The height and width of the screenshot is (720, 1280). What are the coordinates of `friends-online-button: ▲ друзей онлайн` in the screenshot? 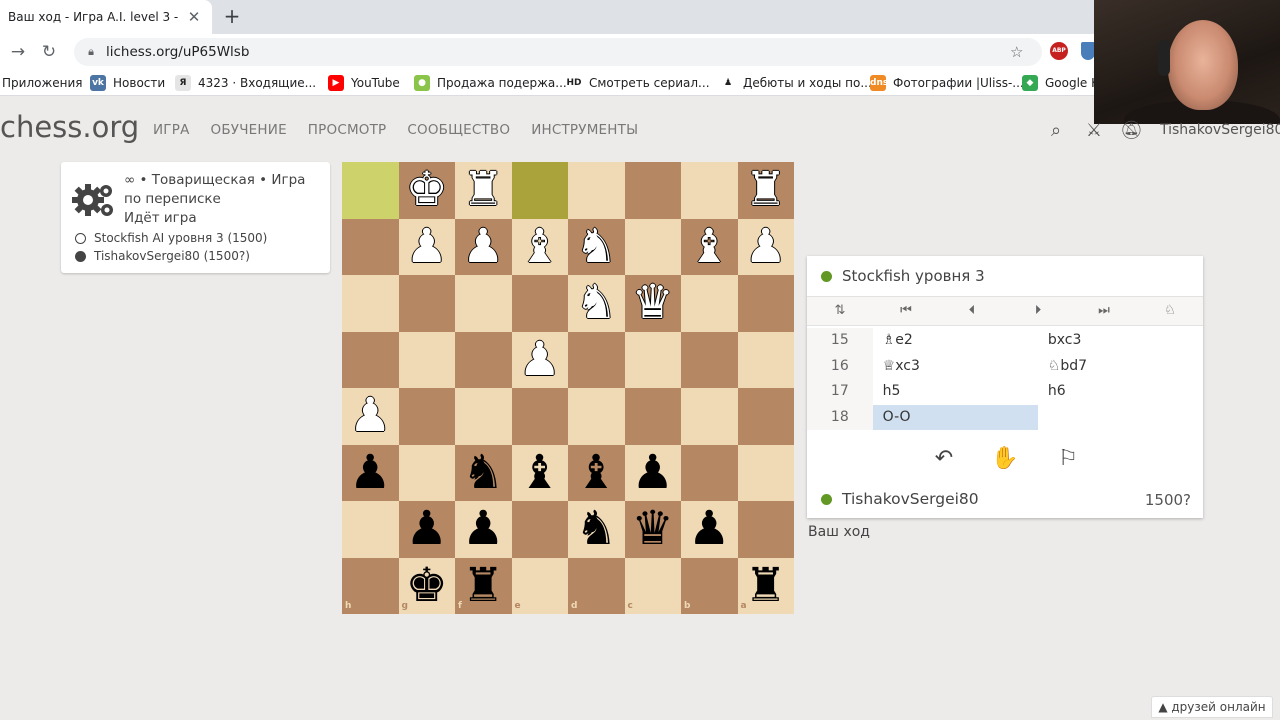 It's located at (1212, 707).